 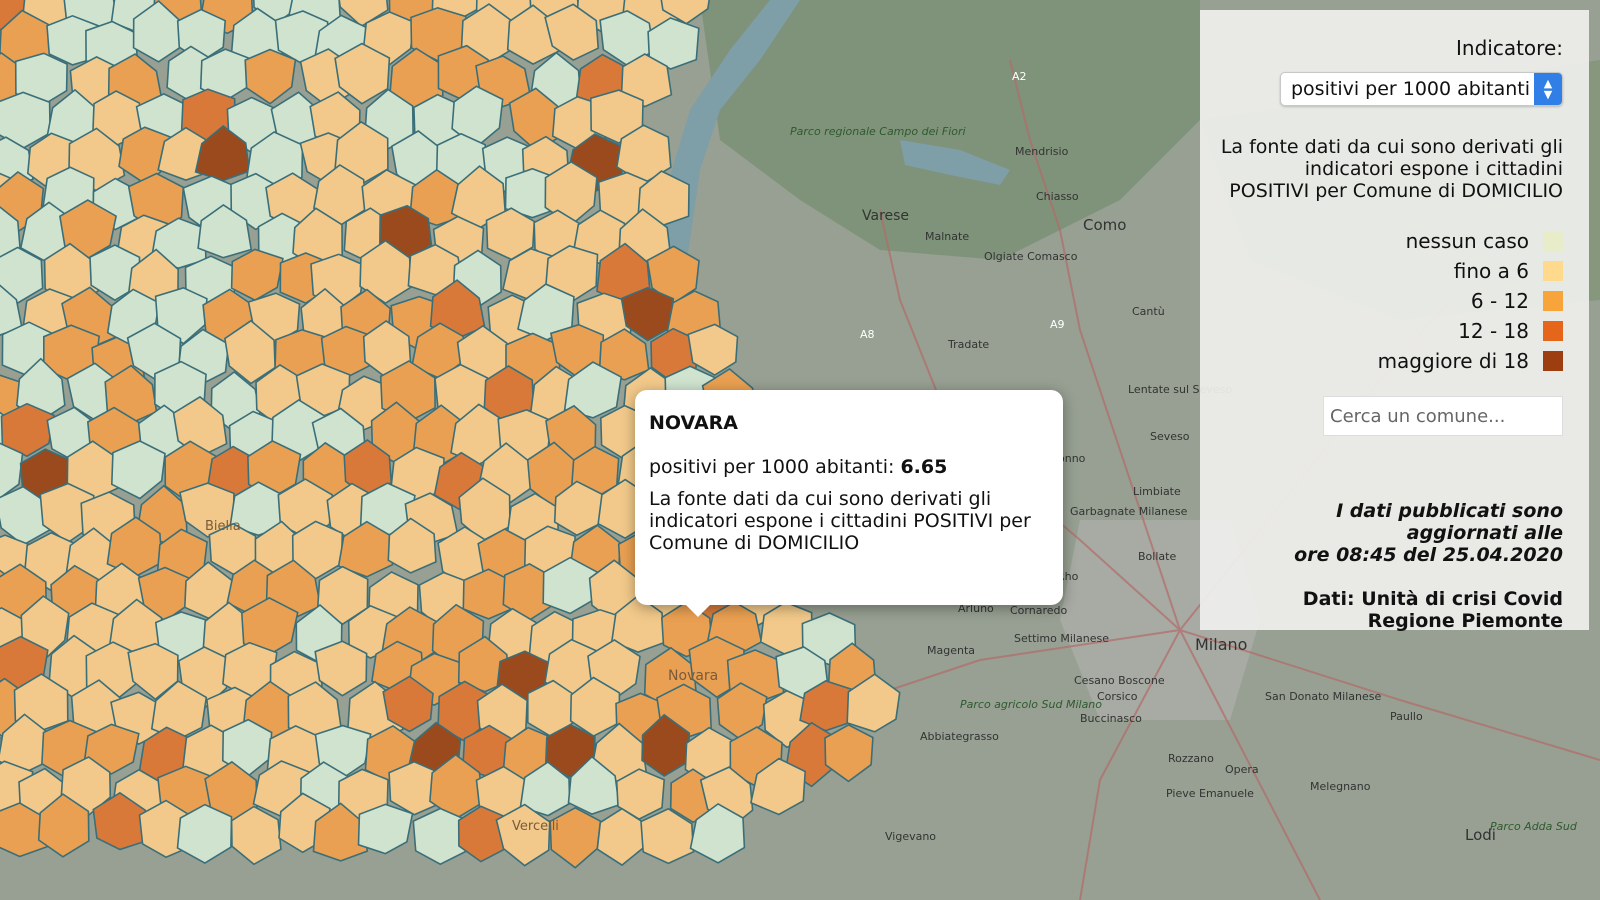 What do you see at coordinates (1443, 416) in the screenshot?
I see `search-input` at bounding box center [1443, 416].